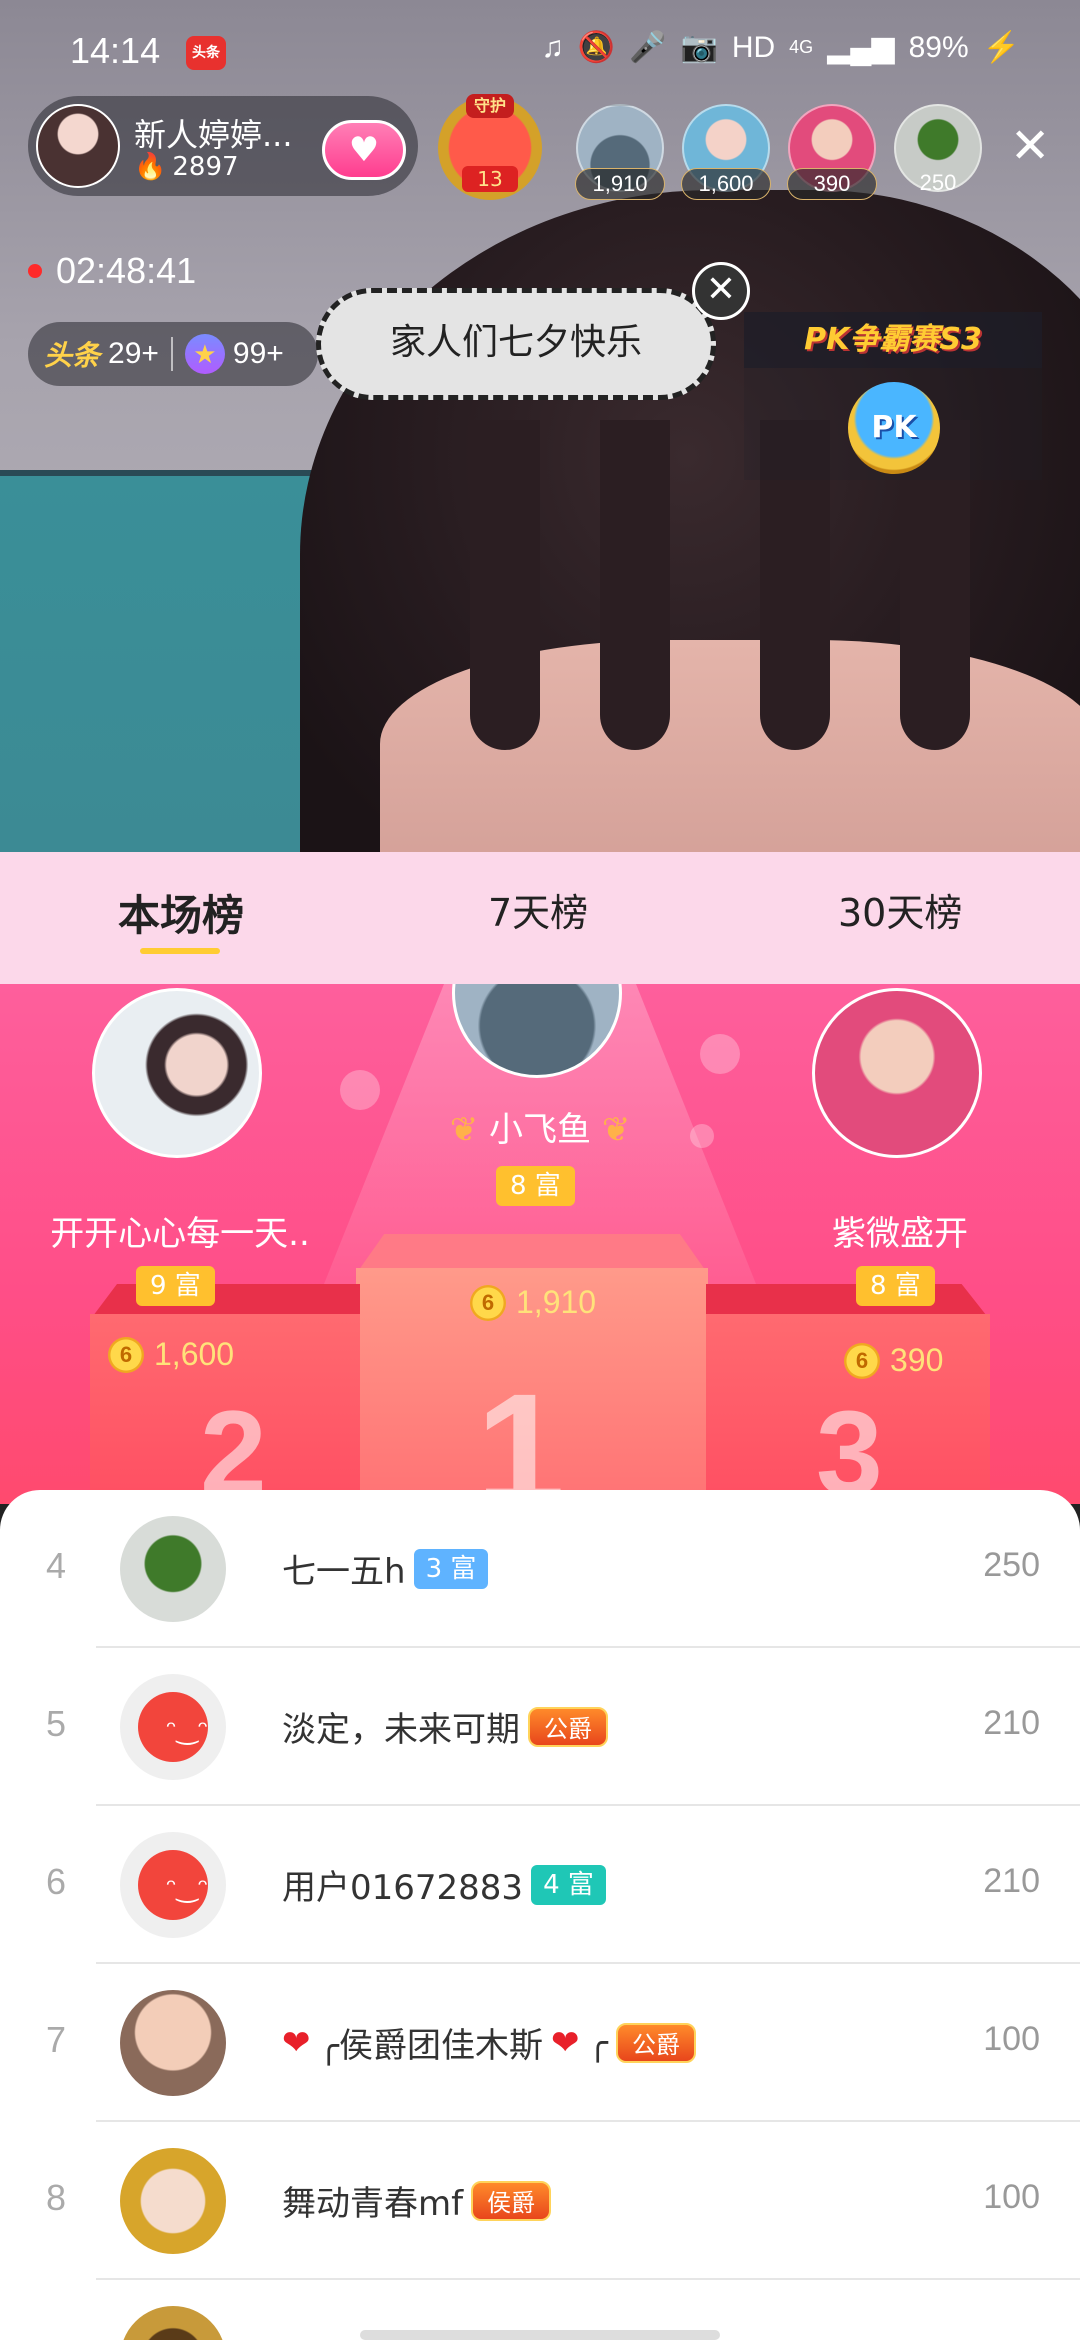 This screenshot has width=1080, height=2340. Describe the element at coordinates (893, 1360) in the screenshot. I see `third-place-score: 6 390` at that location.